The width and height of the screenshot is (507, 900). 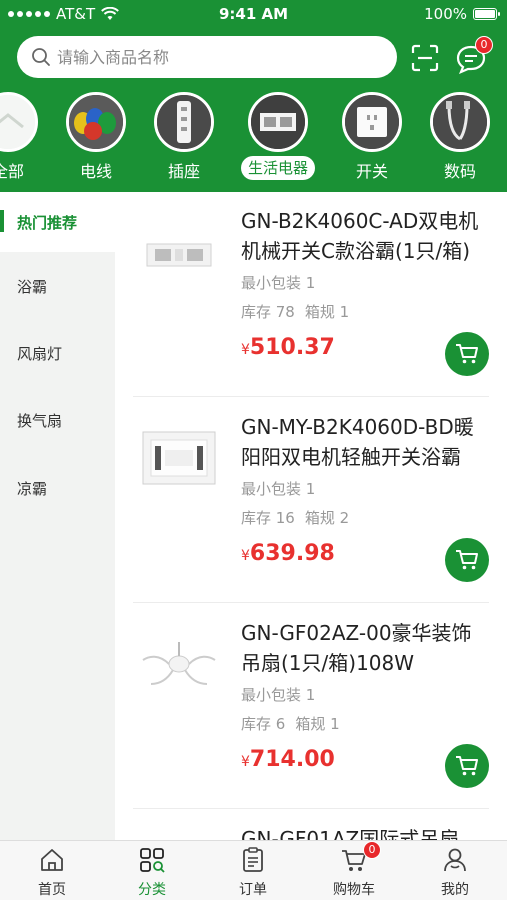 I want to click on spec-label: 箱规 2, so click(x=327, y=518).